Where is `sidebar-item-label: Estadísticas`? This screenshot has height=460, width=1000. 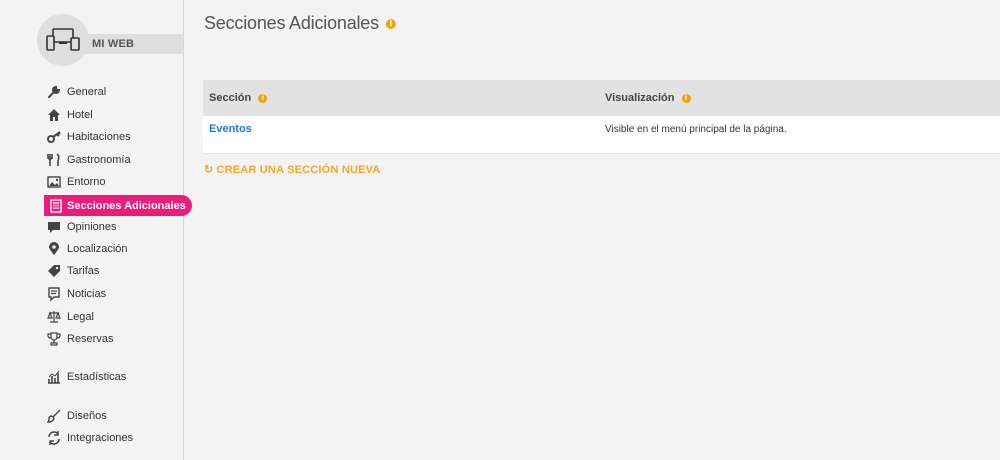 sidebar-item-label: Estadísticas is located at coordinates (97, 377).